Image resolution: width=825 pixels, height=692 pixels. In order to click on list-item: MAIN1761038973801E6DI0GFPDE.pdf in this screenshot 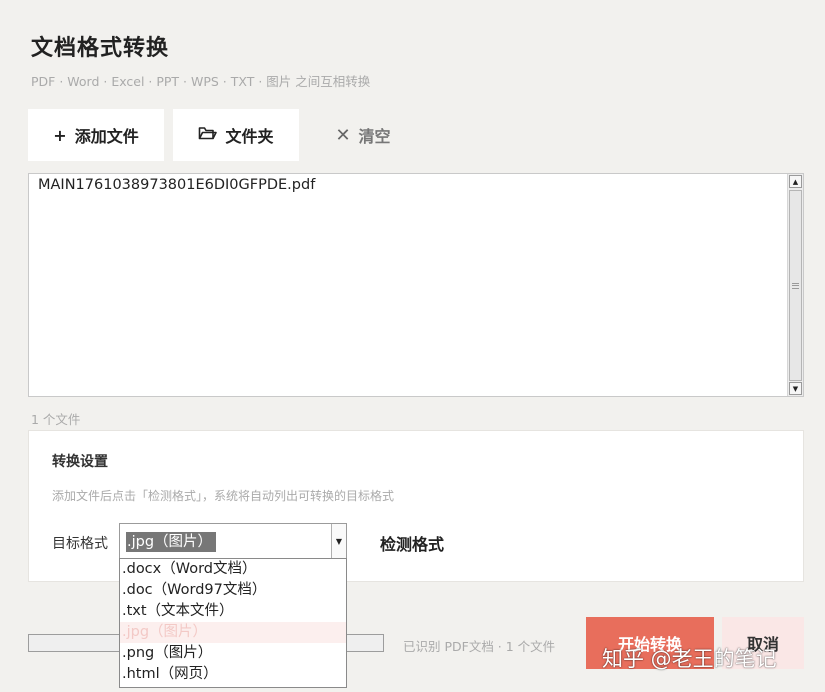, I will do `click(176, 185)`.